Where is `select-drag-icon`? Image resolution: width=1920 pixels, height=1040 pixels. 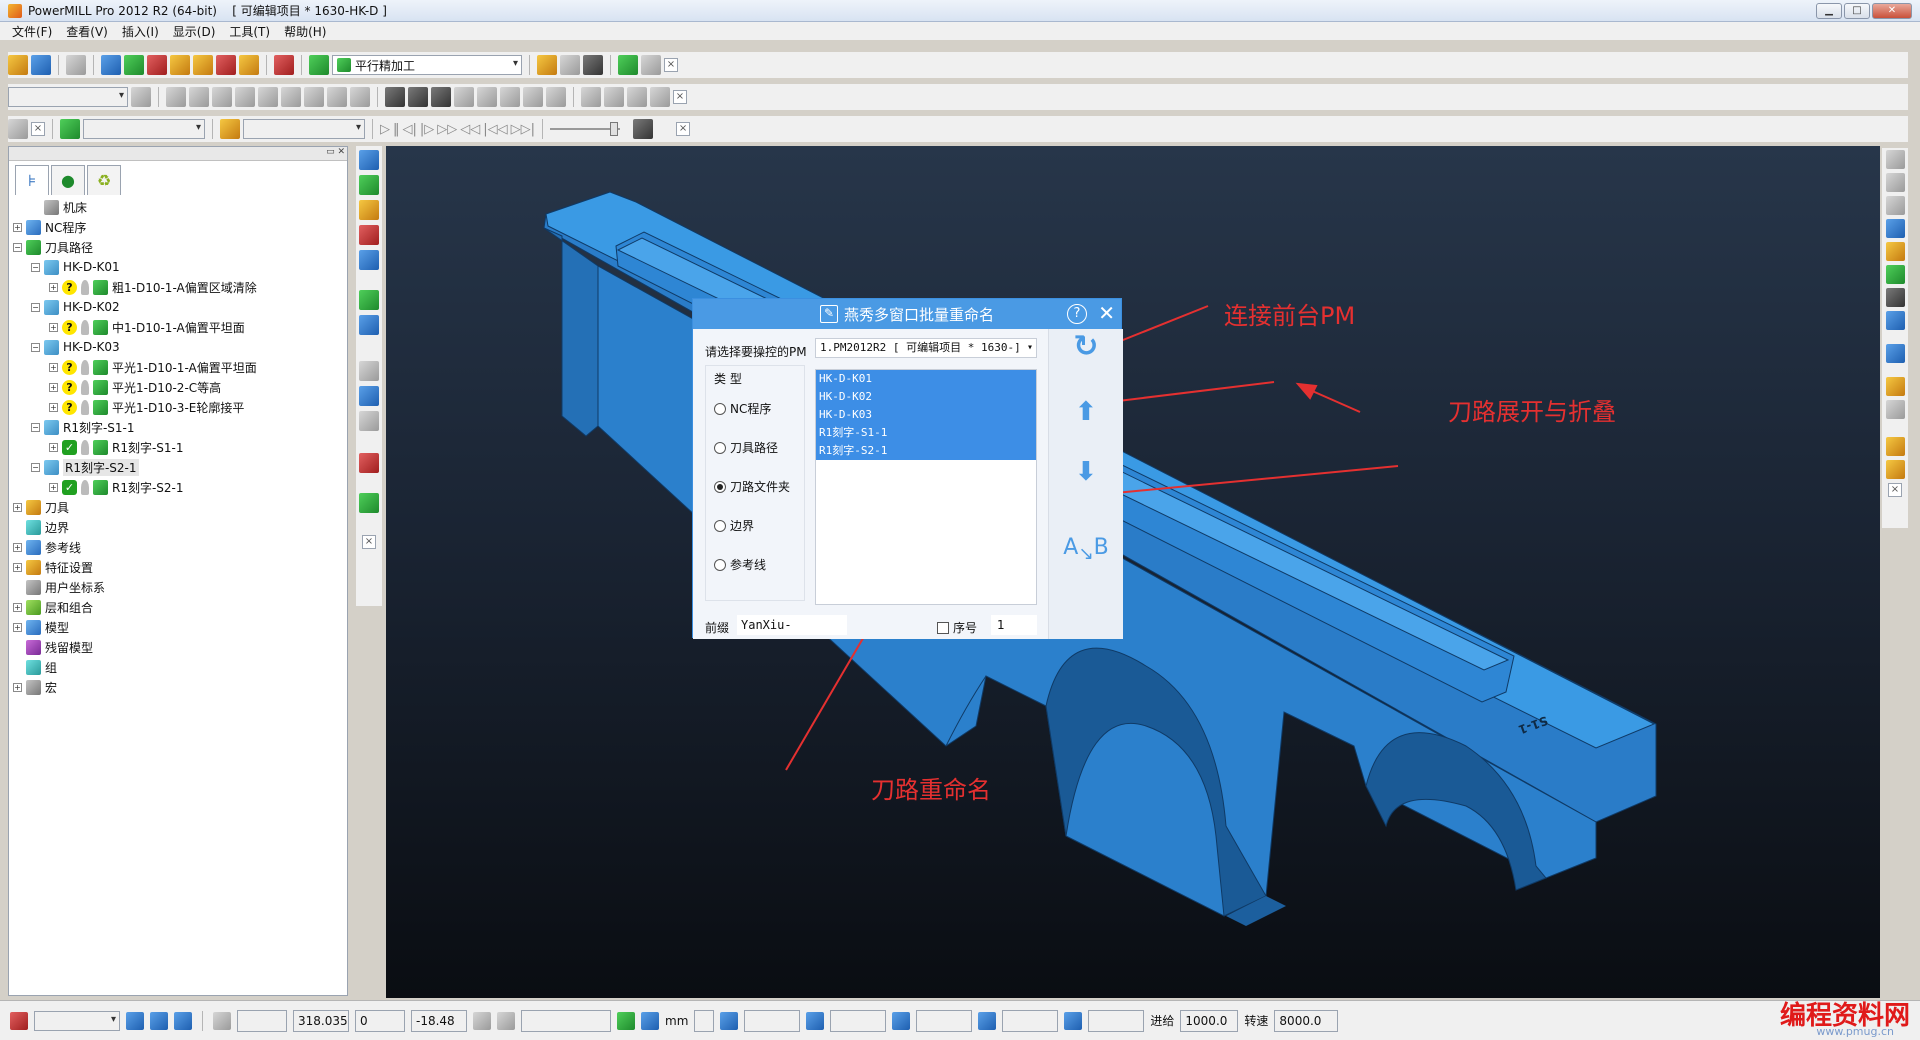 select-drag-icon is located at coordinates (1895, 469).